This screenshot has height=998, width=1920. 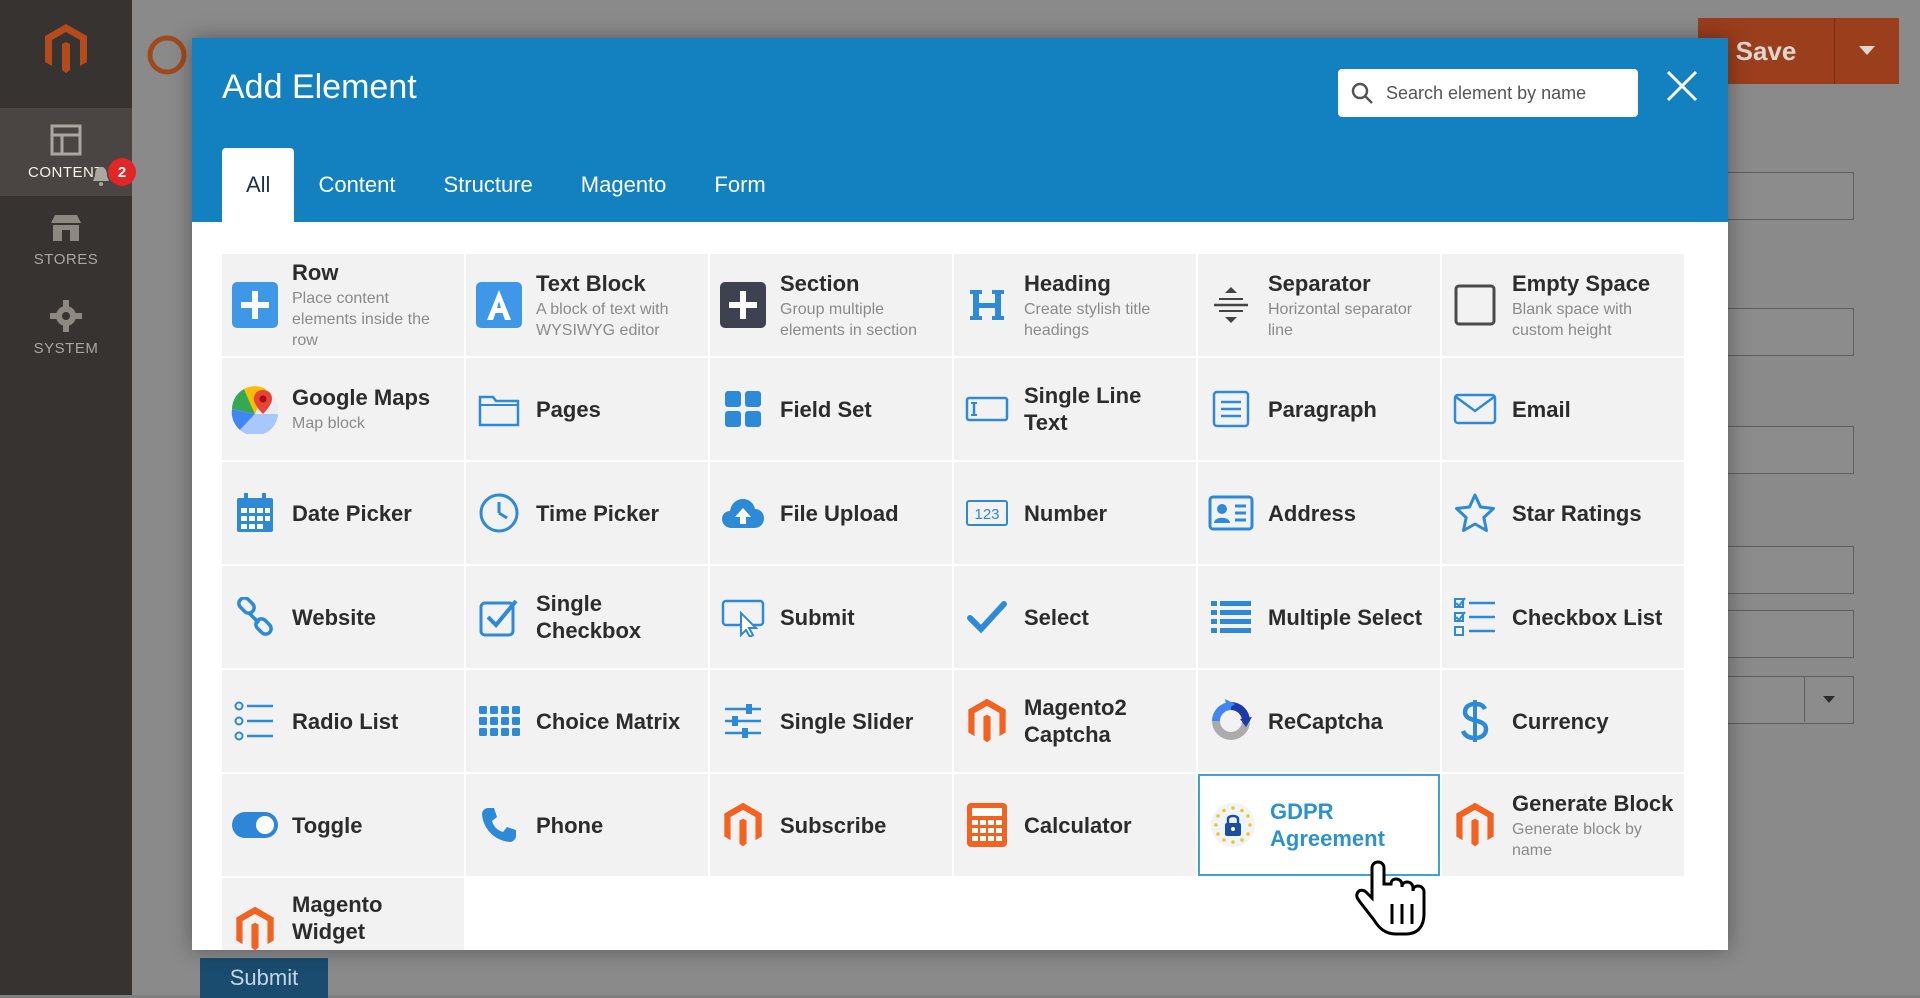 I want to click on element-text: Time Picker, so click(x=597, y=513).